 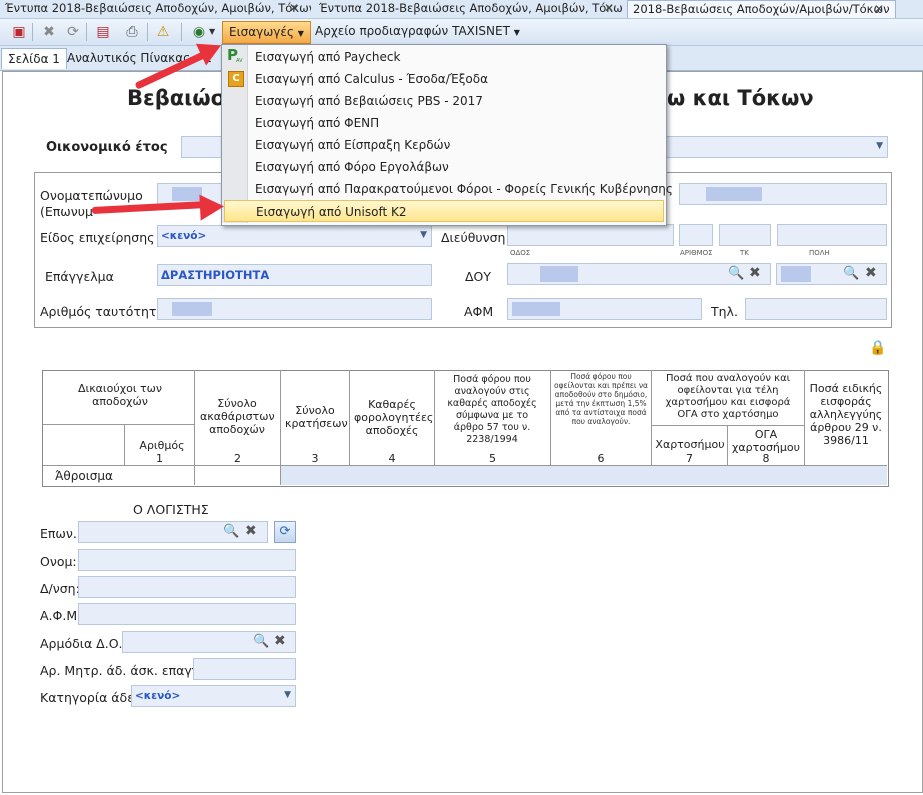 I want to click on business-type-select: <κενό> ▼, so click(x=294, y=236).